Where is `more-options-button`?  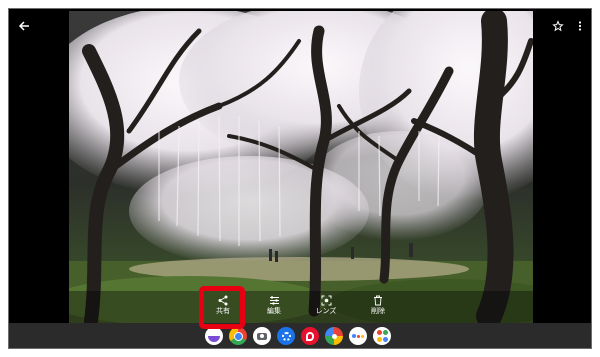
more-options-button is located at coordinates (580, 26).